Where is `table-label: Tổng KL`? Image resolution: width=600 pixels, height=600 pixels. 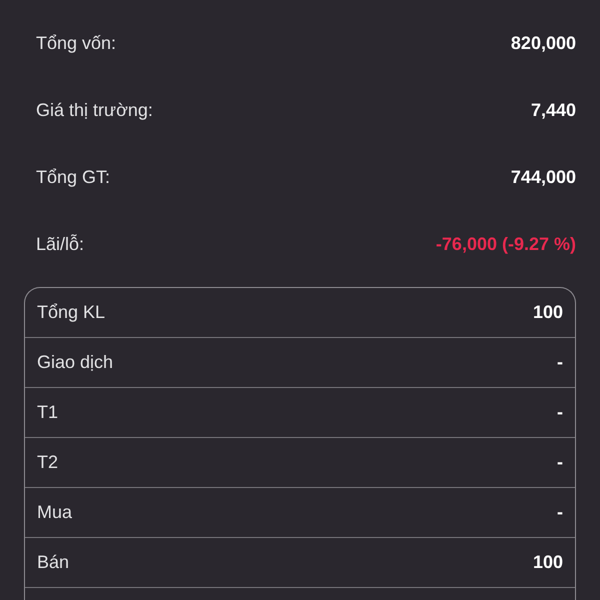 table-label: Tổng KL is located at coordinates (71, 312).